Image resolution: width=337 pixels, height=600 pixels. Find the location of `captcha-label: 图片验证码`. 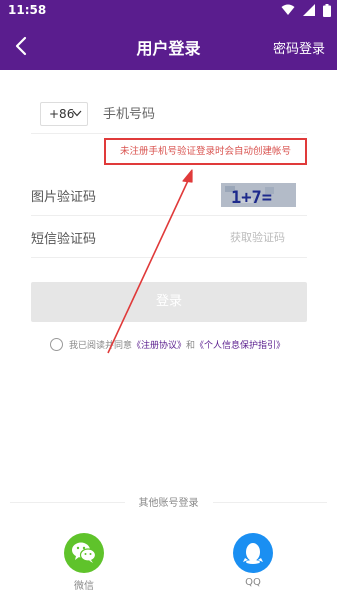

captcha-label: 图片验证码 is located at coordinates (64, 197).